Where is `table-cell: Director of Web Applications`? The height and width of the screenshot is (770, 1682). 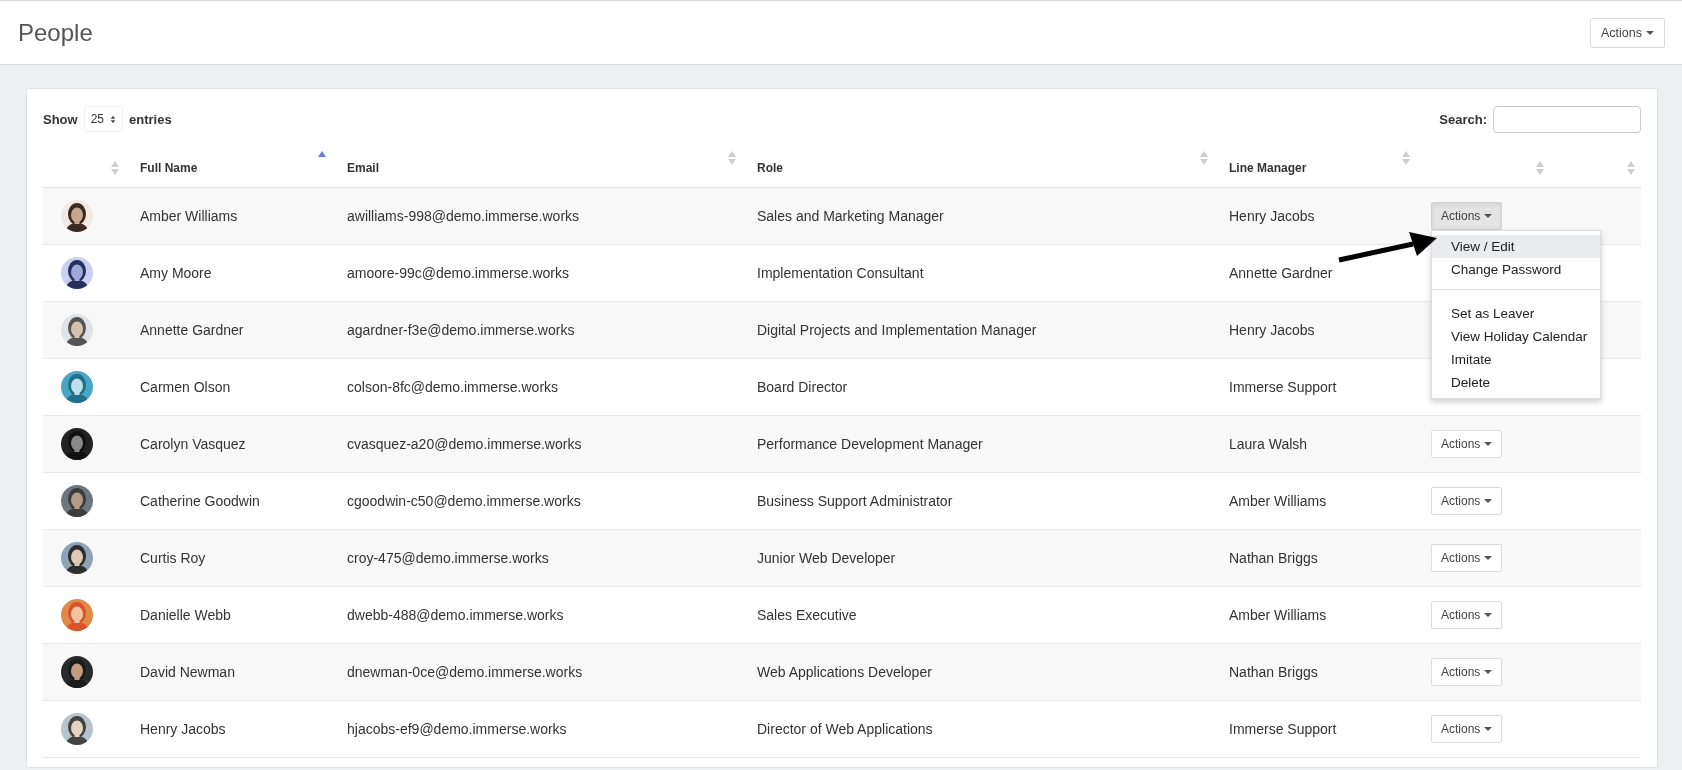 table-cell: Director of Web Applications is located at coordinates (845, 729).